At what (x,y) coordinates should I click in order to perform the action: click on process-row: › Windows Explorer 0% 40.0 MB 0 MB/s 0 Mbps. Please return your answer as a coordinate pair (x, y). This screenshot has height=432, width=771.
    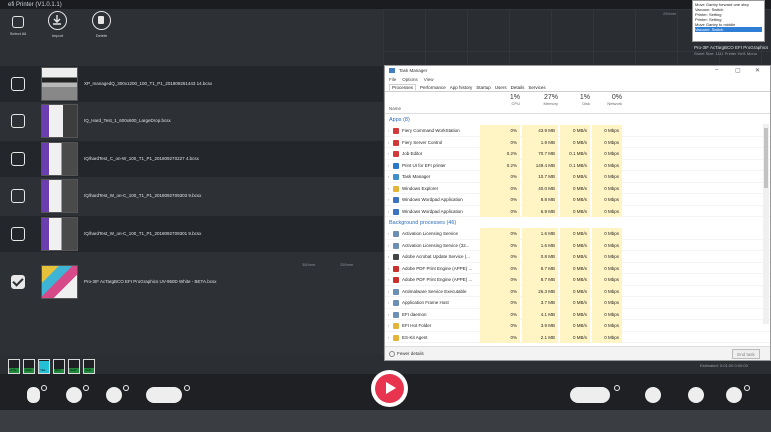
    Looking at the image, I should click on (577, 188).